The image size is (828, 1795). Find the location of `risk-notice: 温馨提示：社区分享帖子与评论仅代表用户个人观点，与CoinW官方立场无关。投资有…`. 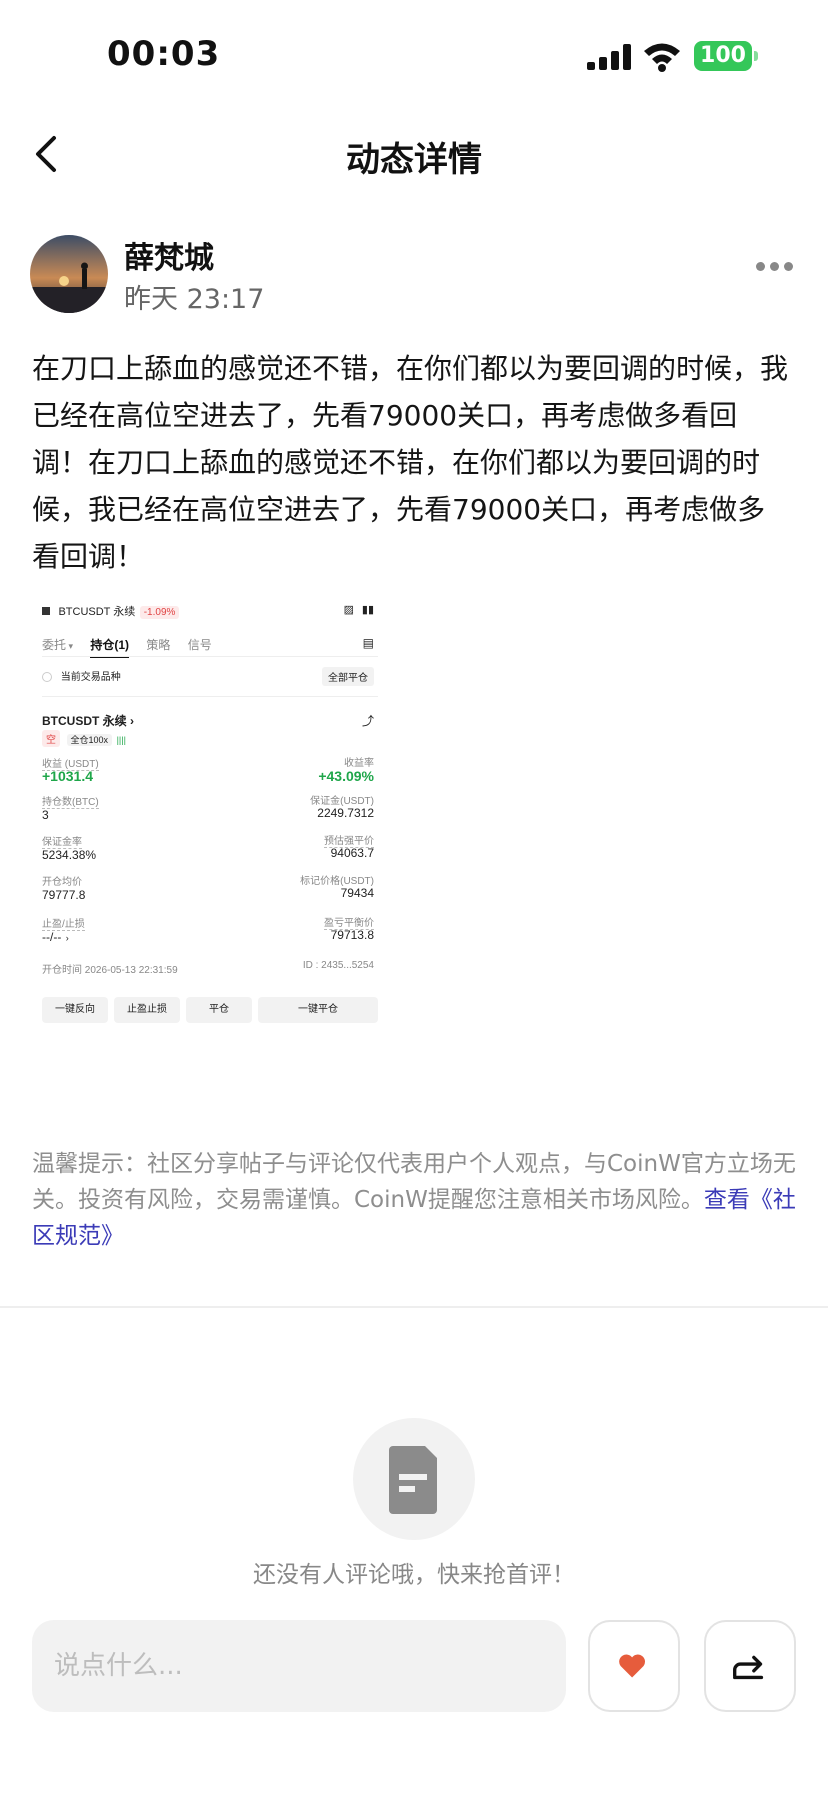

risk-notice: 温馨提示：社区分享帖子与评论仅代表用户个人观点，与CoinW官方立场无关。投资有… is located at coordinates (417, 1200).